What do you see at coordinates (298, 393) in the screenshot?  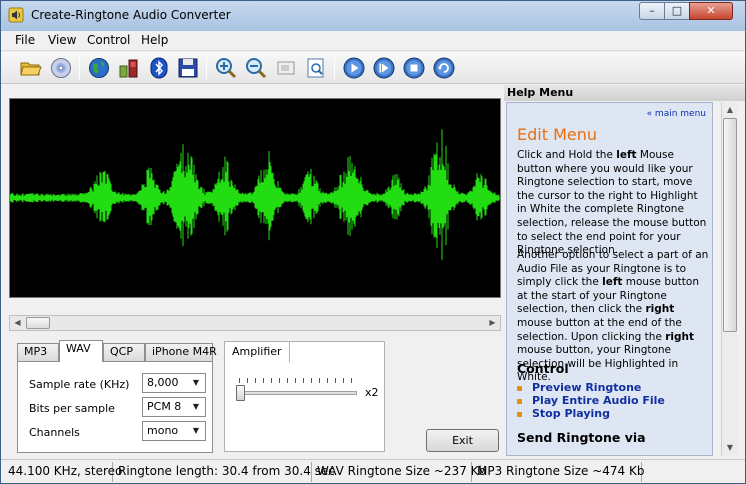 I see `amplifier-slider-track` at bounding box center [298, 393].